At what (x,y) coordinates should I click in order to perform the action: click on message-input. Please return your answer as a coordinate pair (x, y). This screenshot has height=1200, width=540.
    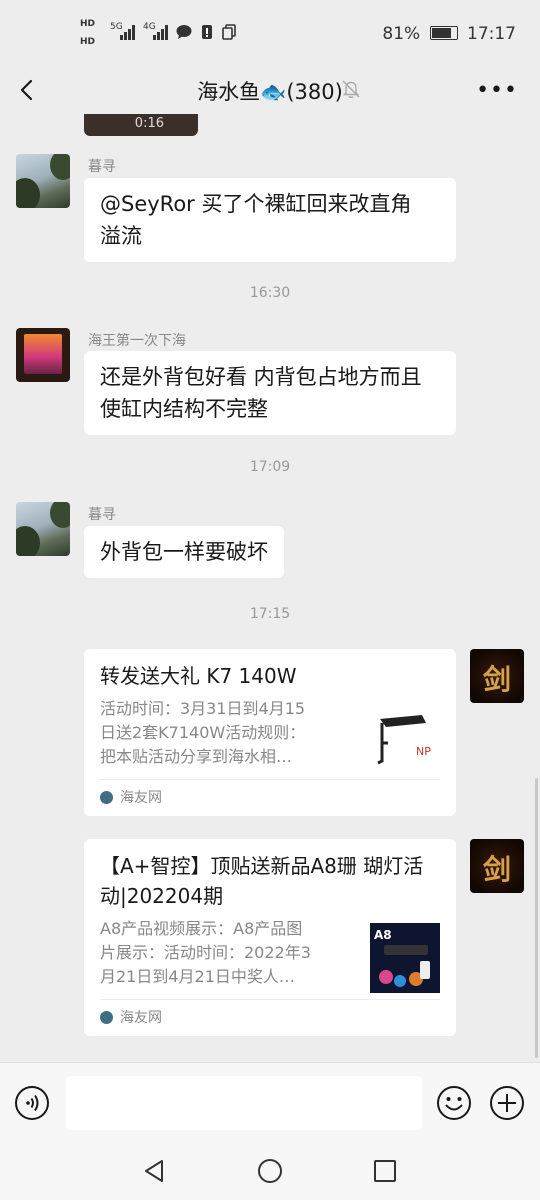
    Looking at the image, I should click on (244, 1103).